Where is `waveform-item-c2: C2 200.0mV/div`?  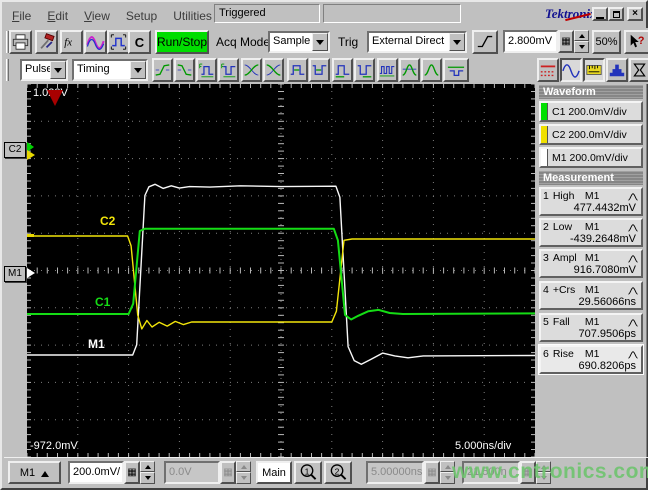 waveform-item-c2: C2 200.0mV/div is located at coordinates (591, 134).